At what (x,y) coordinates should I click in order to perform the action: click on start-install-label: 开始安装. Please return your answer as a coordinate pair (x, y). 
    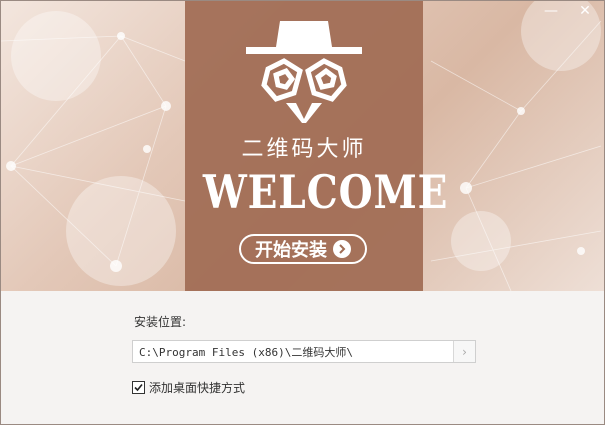
    Looking at the image, I should click on (291, 250).